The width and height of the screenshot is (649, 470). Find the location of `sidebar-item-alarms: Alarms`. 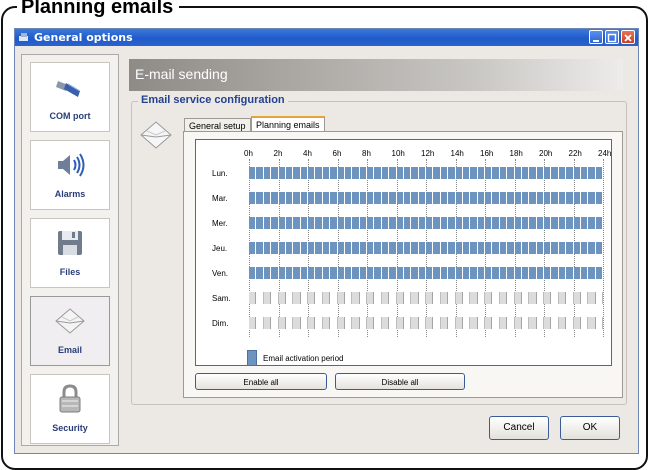

sidebar-item-alarms: Alarms is located at coordinates (70, 175).